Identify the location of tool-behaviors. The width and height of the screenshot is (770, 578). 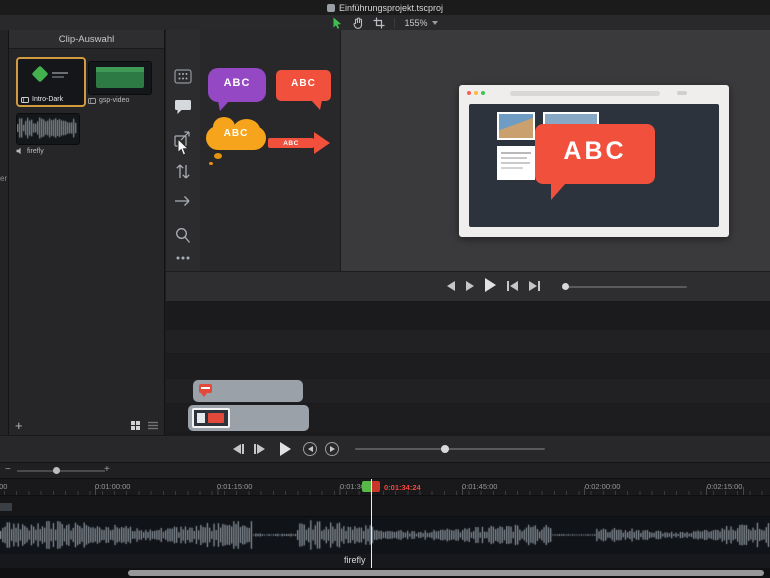
(183, 201).